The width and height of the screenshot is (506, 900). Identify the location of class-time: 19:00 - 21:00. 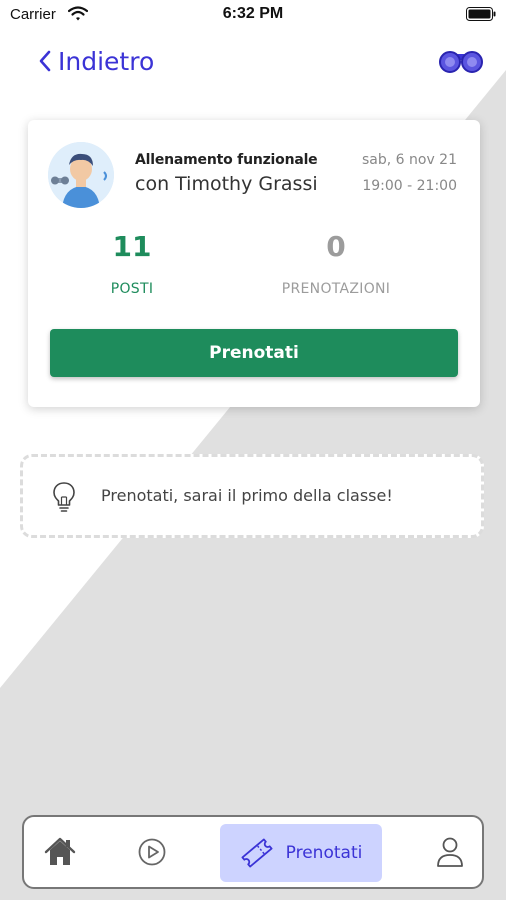
(409, 186).